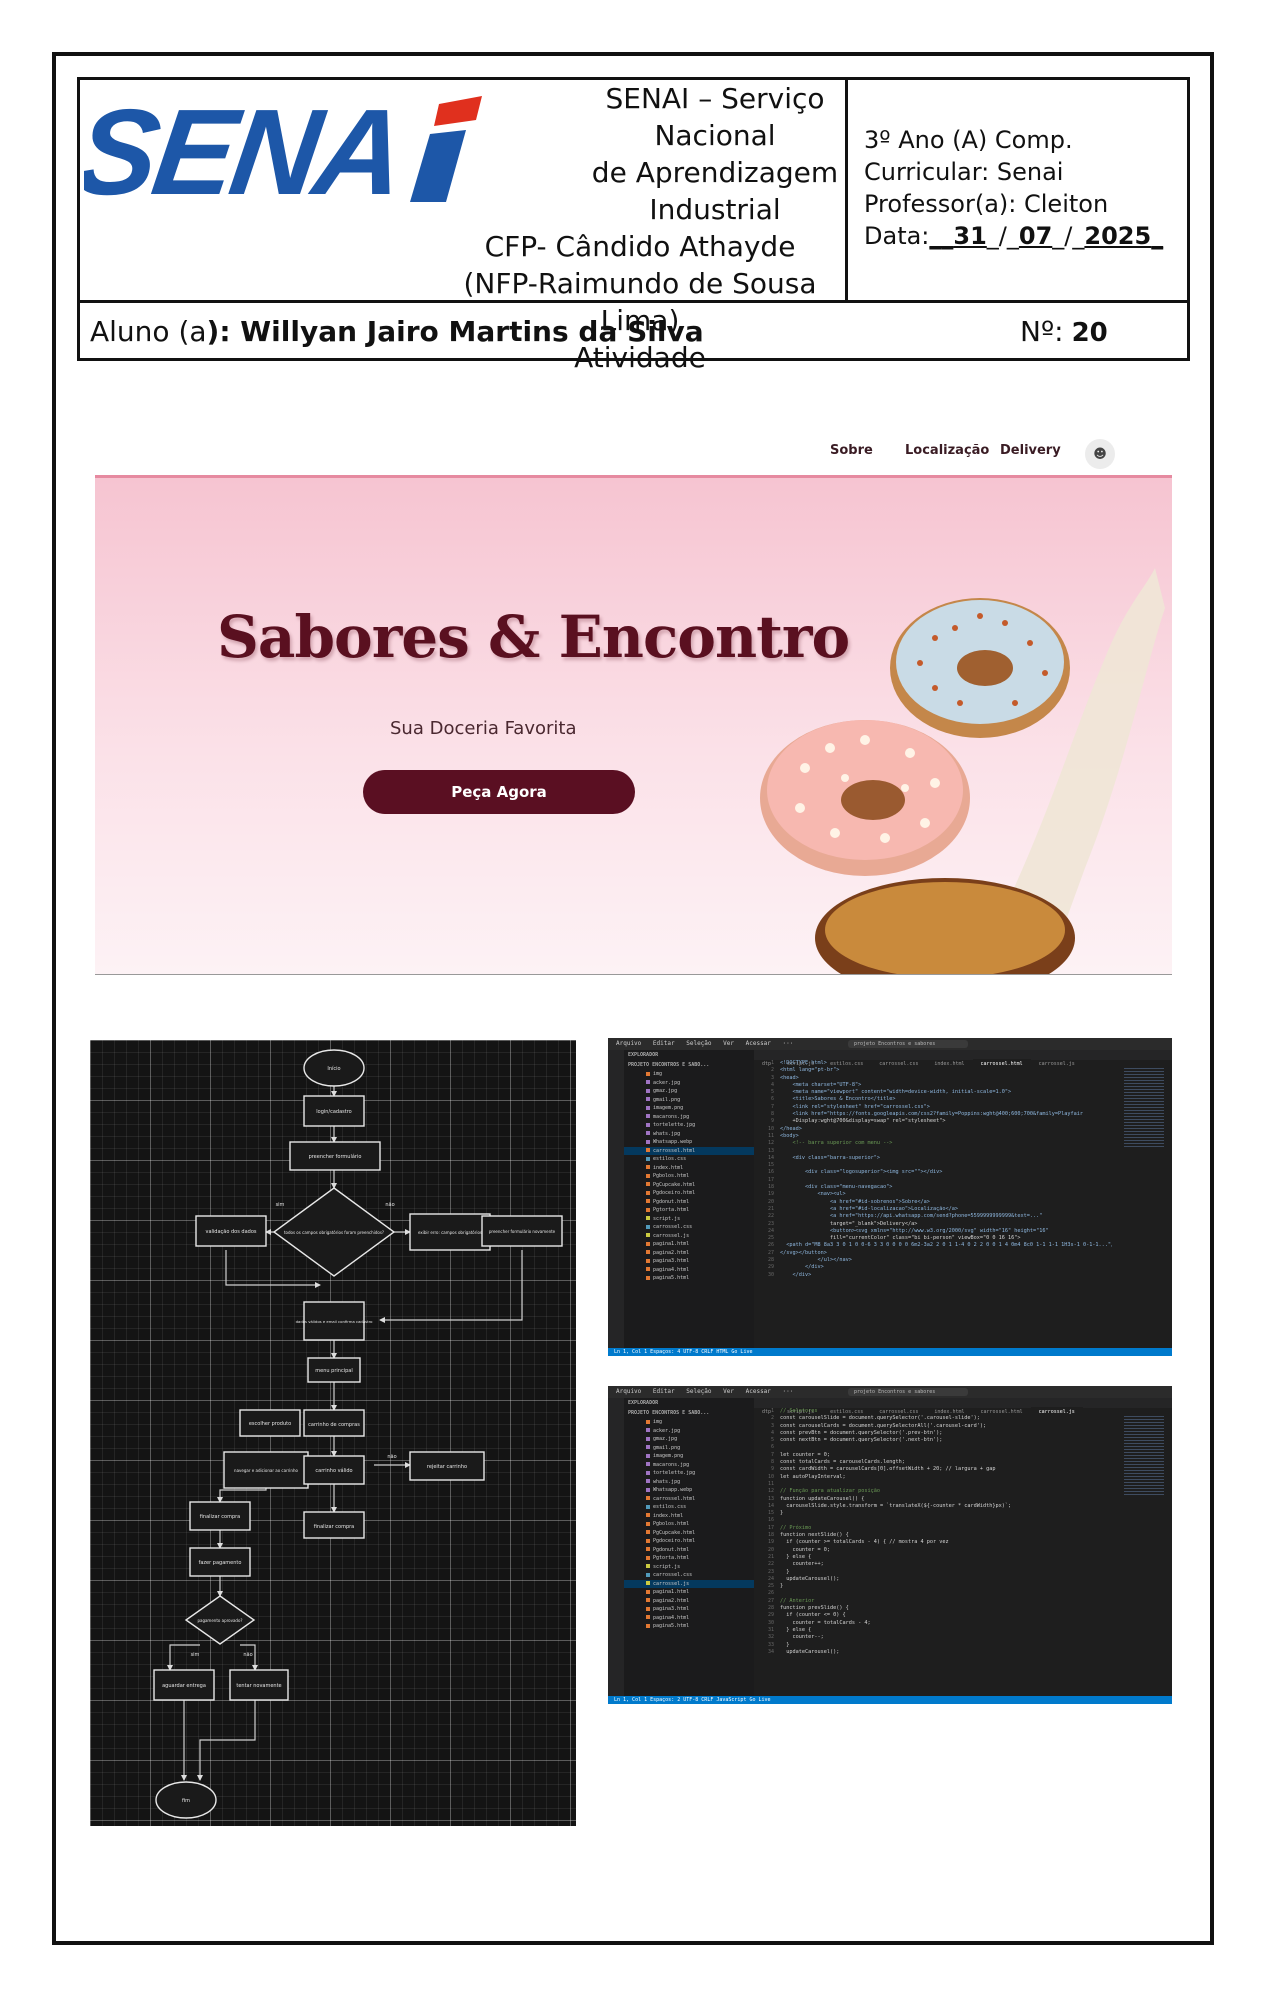  I want to click on nav-sobre: Sobre, so click(851, 450).